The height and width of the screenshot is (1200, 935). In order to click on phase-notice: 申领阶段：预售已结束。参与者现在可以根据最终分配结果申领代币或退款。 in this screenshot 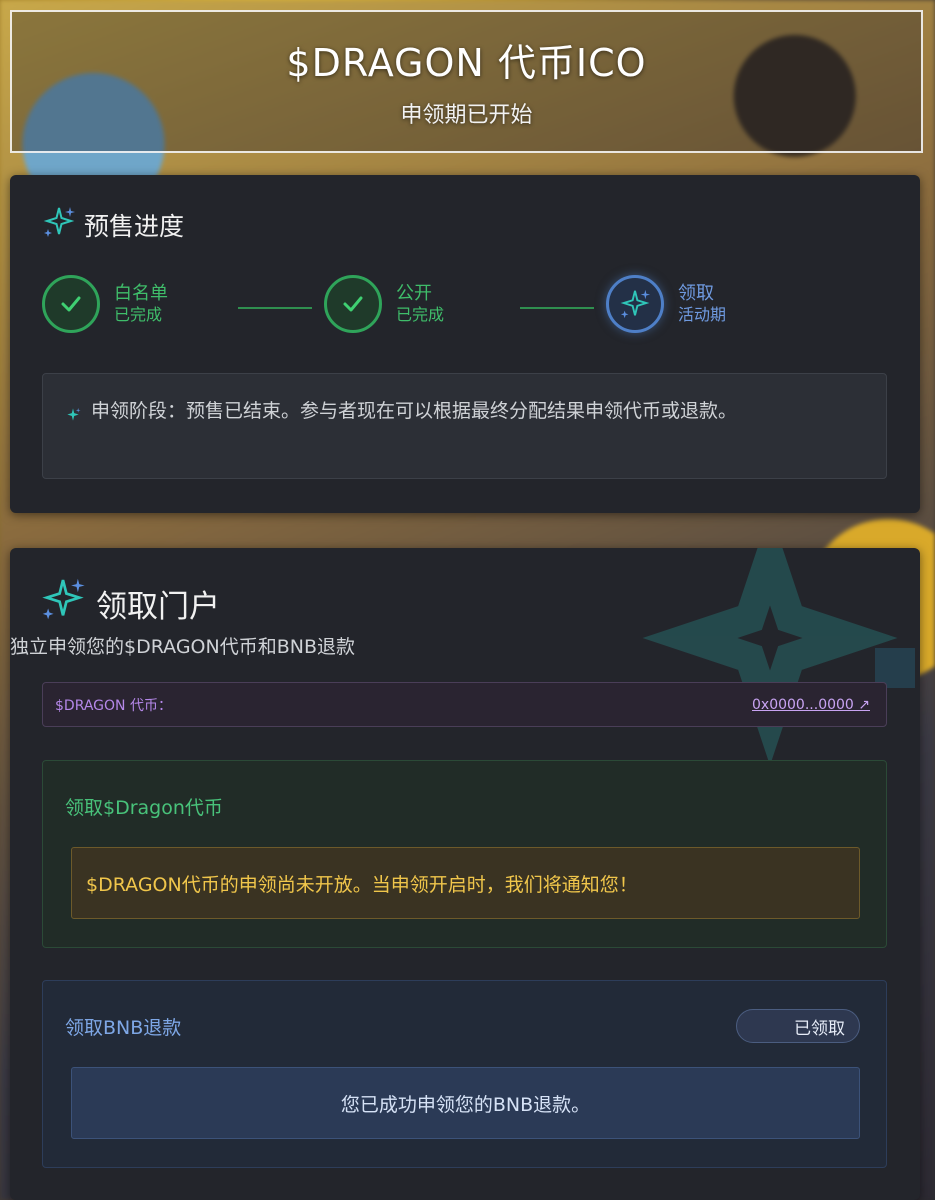, I will do `click(464, 426)`.